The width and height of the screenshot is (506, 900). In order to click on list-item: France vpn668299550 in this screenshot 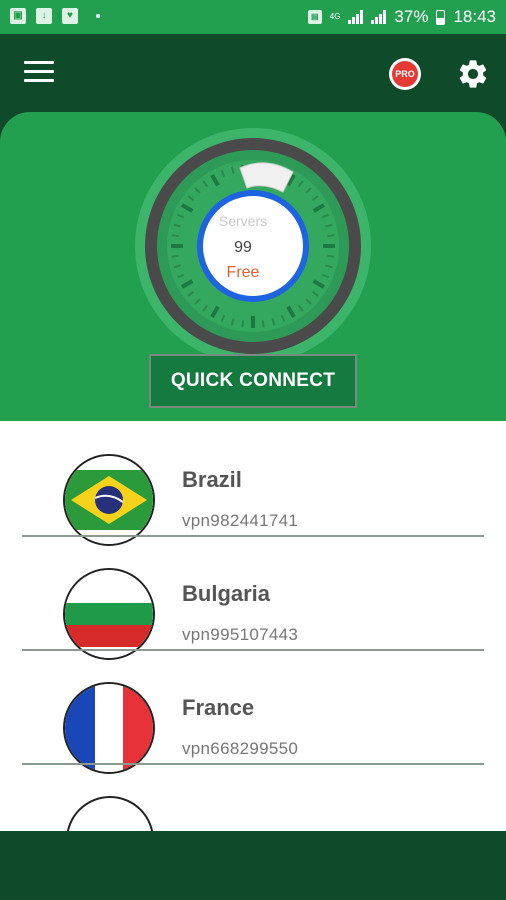, I will do `click(253, 711)`.